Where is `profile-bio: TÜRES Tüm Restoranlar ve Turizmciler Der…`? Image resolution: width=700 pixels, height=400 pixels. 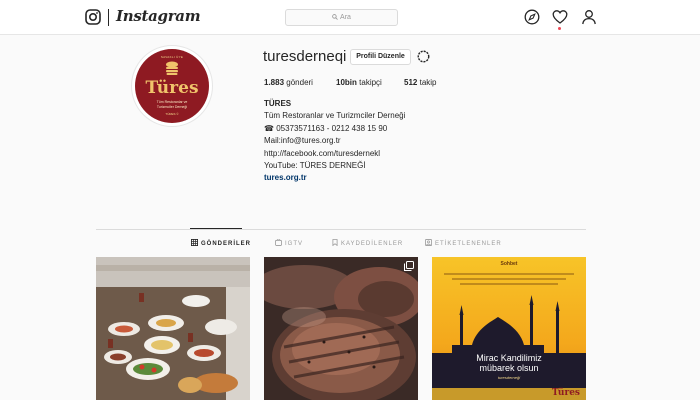 profile-bio: TÜRES Tüm Restoranlar ve Turizmciler Der… is located at coordinates (334, 141).